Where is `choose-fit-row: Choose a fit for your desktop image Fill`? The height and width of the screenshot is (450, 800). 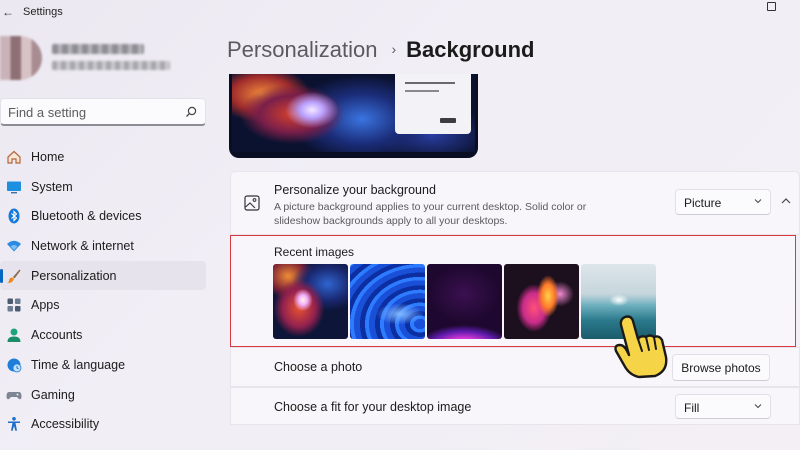 choose-fit-row: Choose a fit for your desktop image Fill is located at coordinates (515, 406).